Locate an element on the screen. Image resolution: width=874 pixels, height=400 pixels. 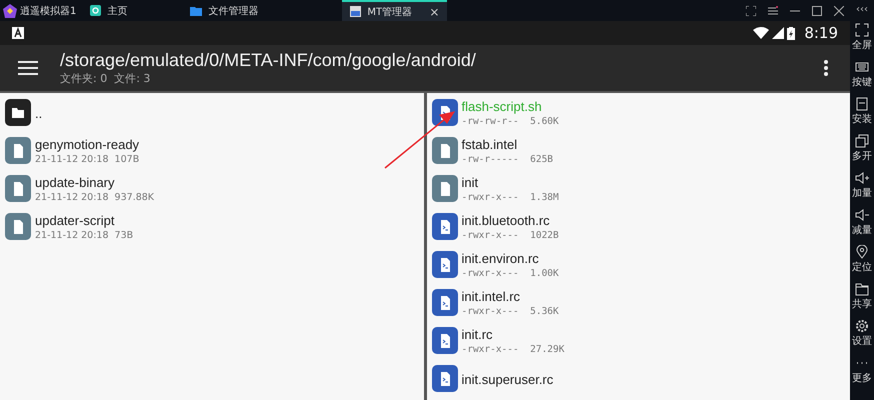
file-details: -rwxr-x--- 27.29K is located at coordinates (513, 349).